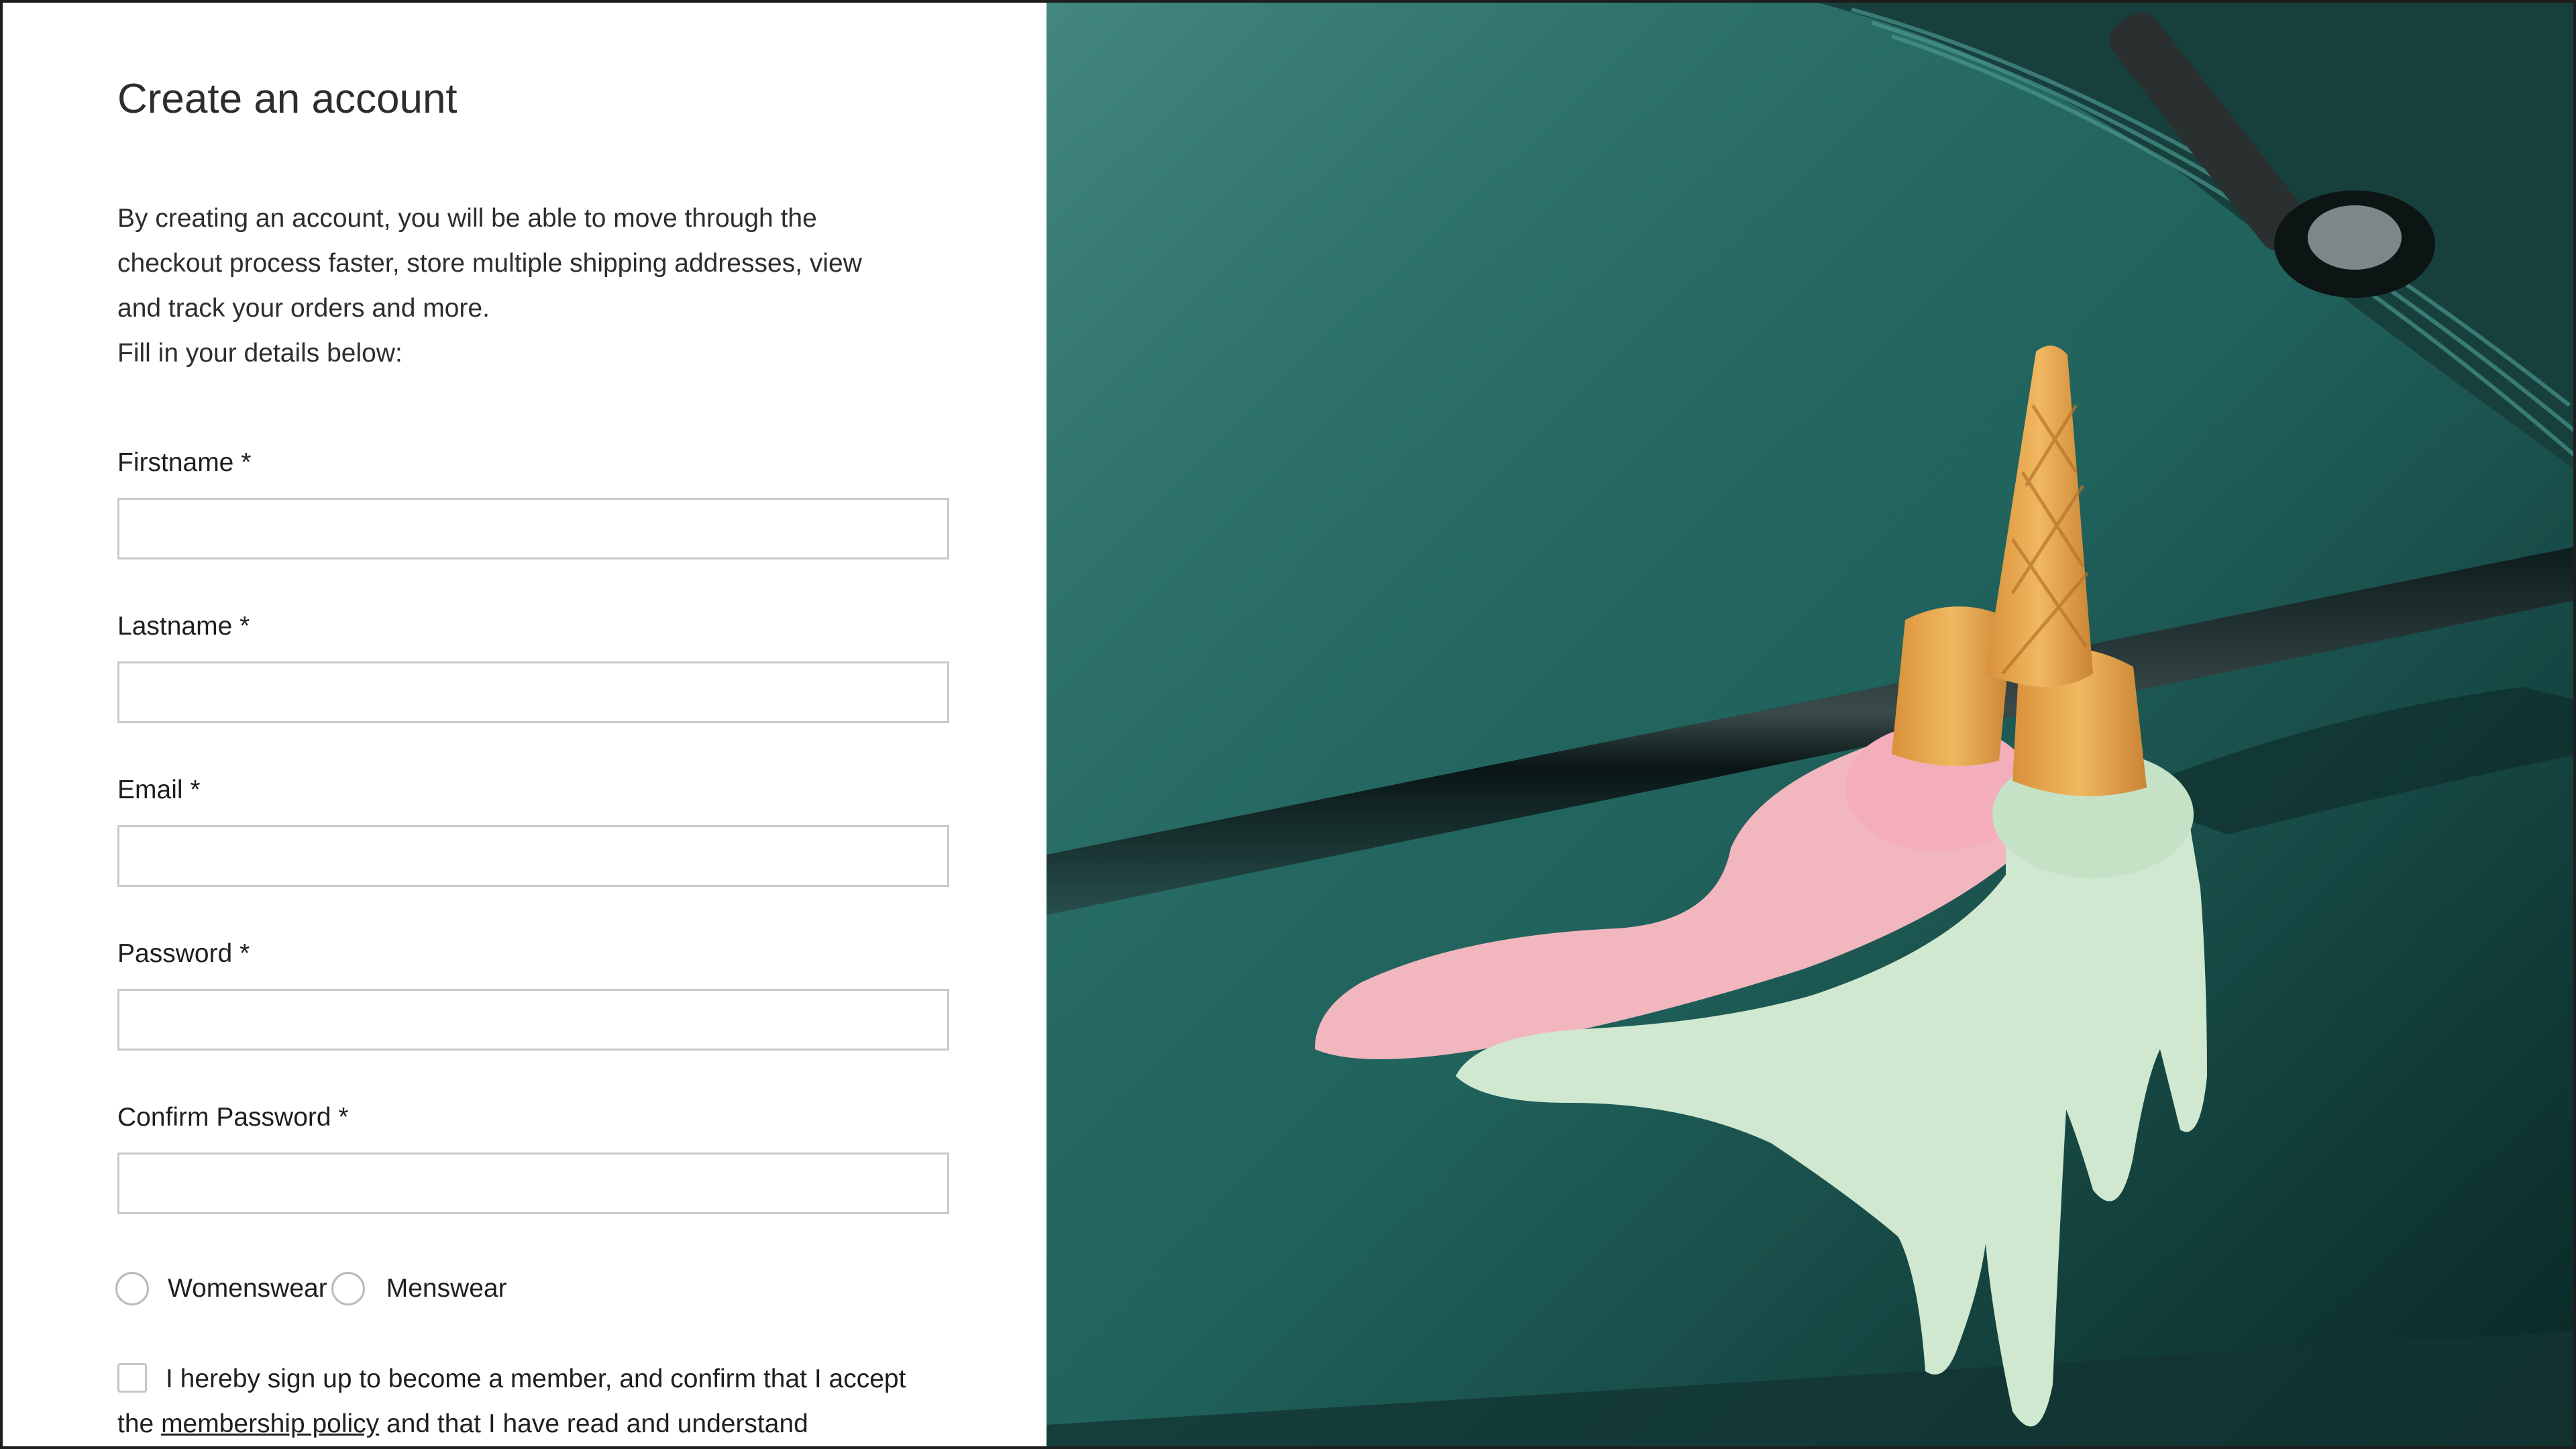 This screenshot has width=2576, height=1449. I want to click on password-field, so click(533, 1020).